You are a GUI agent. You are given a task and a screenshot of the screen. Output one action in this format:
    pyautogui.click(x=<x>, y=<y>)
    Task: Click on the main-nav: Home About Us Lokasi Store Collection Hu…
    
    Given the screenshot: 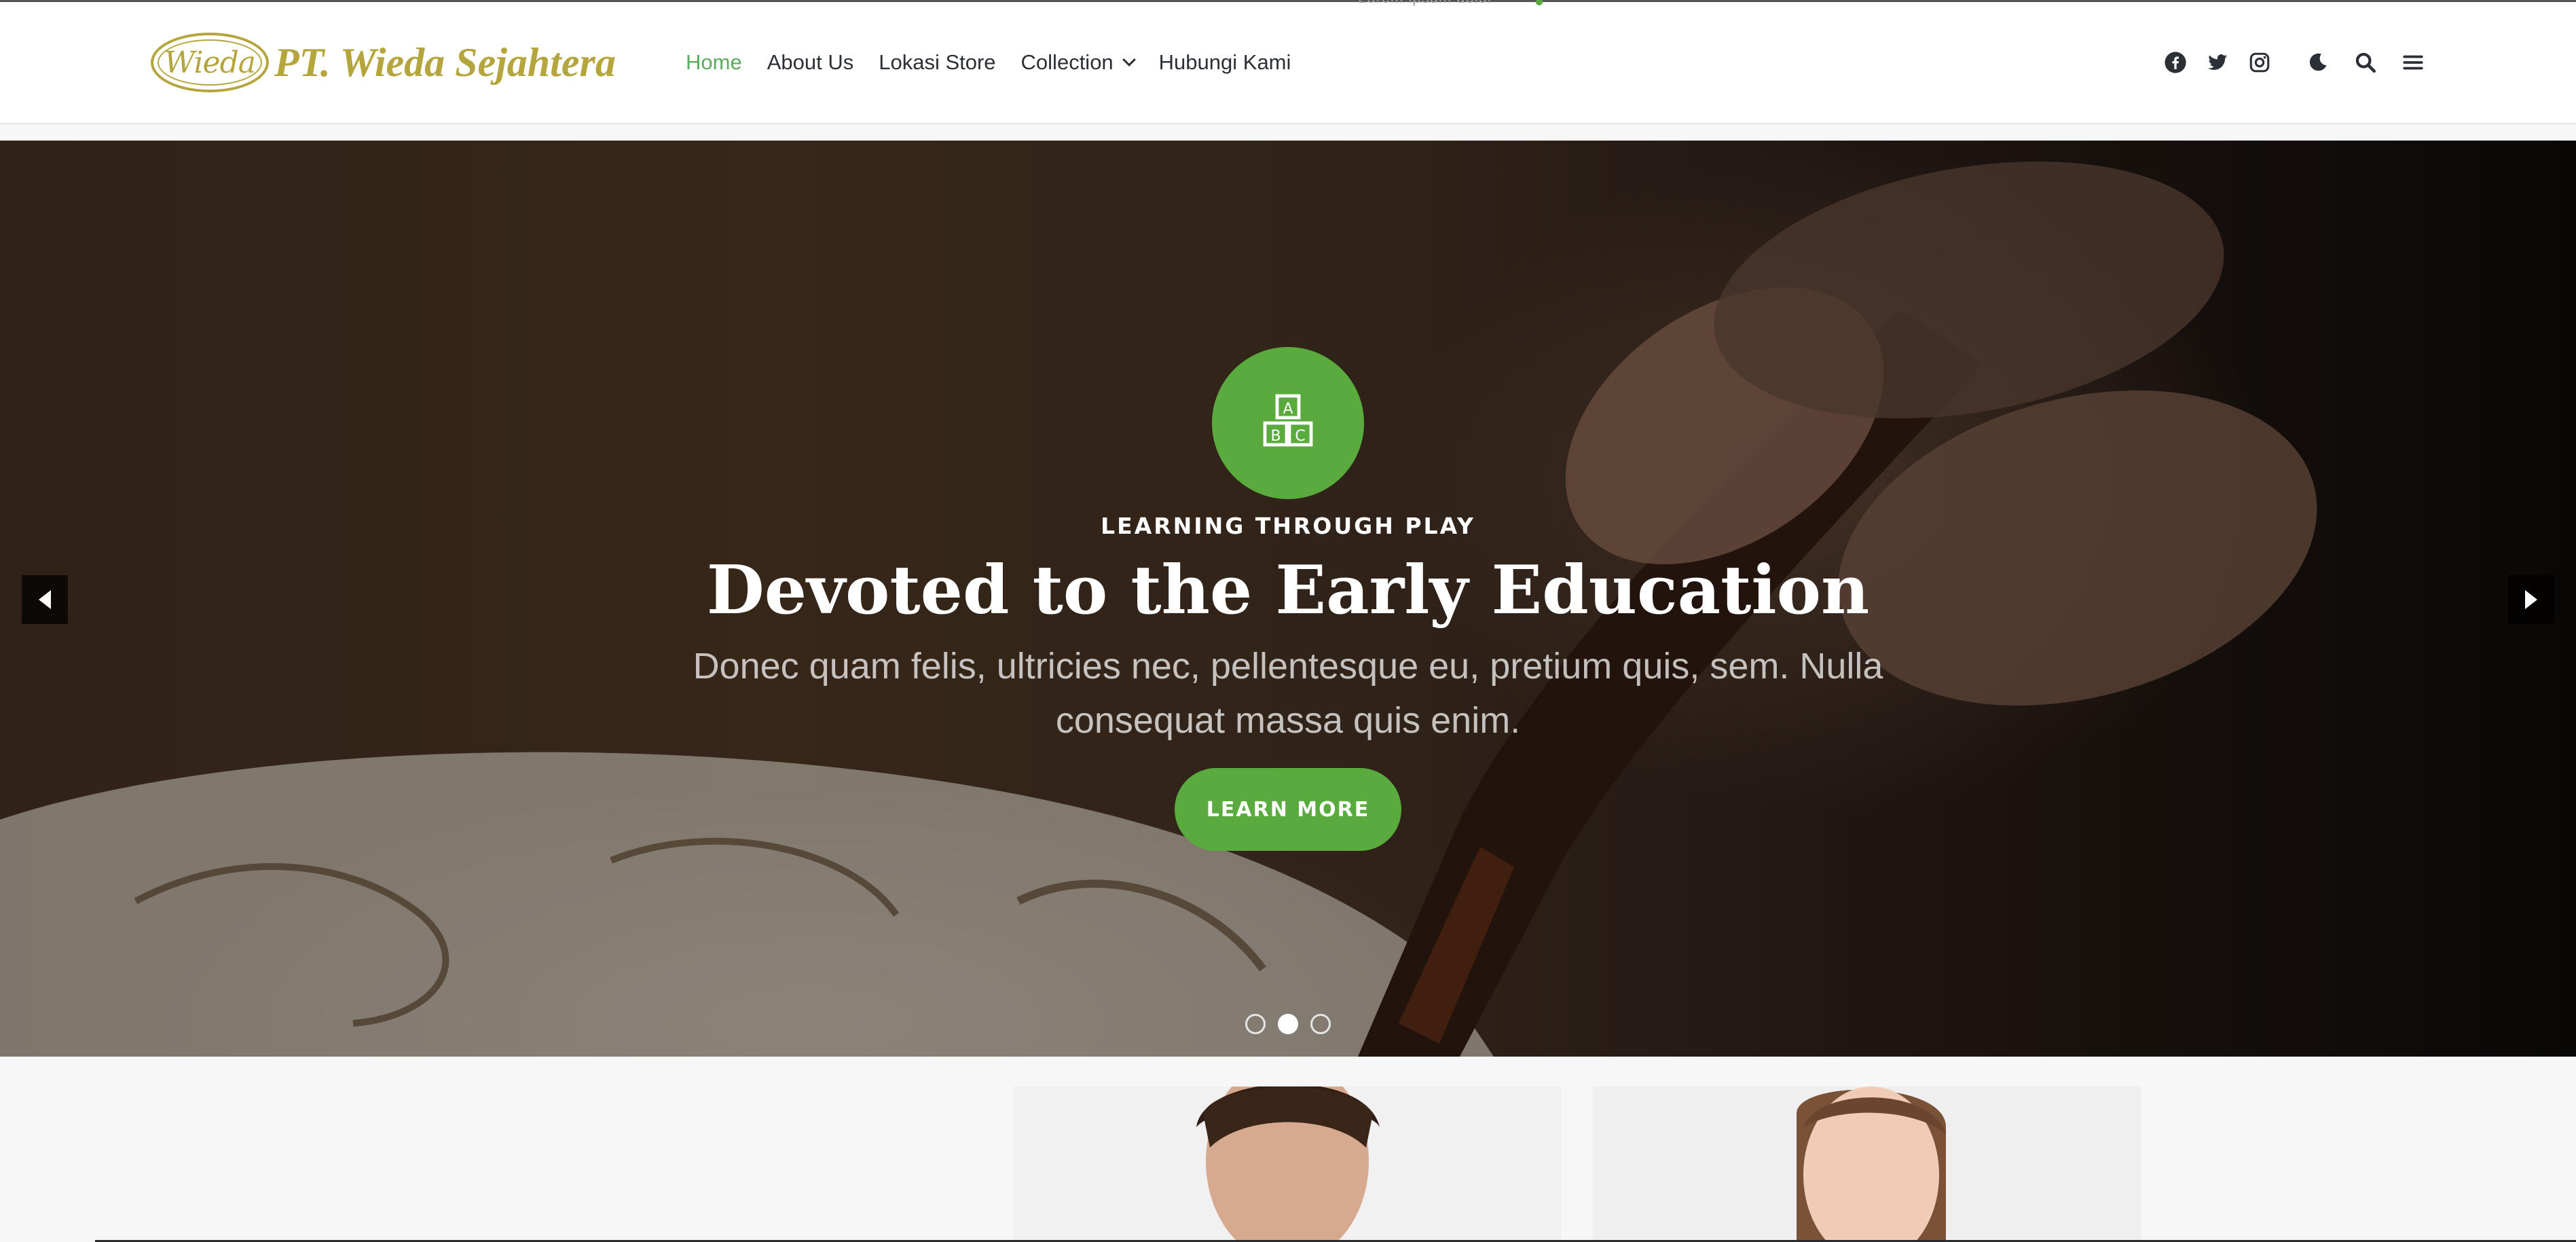 What is the action you would take?
    pyautogui.click(x=988, y=63)
    